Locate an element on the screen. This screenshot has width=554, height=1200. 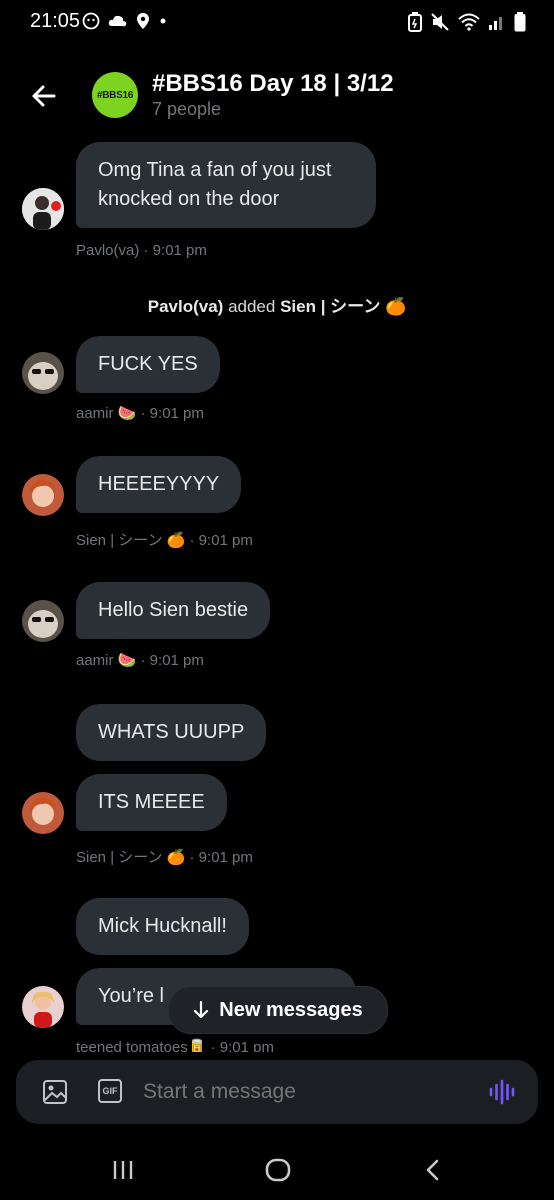
gif-button: GIF is located at coordinates (110, 1091).